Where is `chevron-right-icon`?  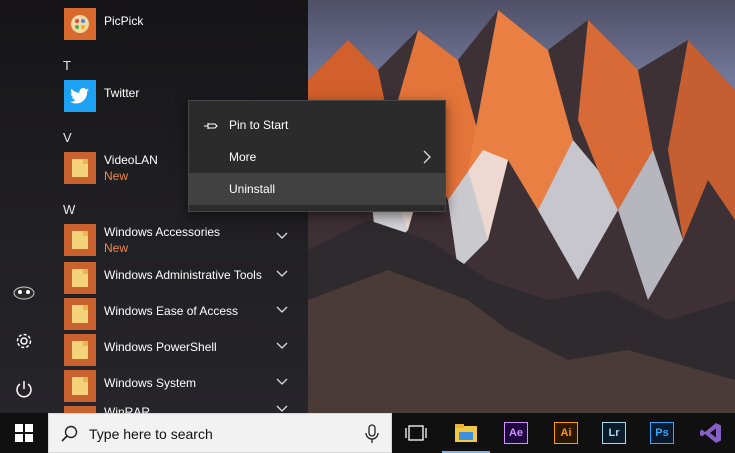 chevron-right-icon is located at coordinates (428, 157).